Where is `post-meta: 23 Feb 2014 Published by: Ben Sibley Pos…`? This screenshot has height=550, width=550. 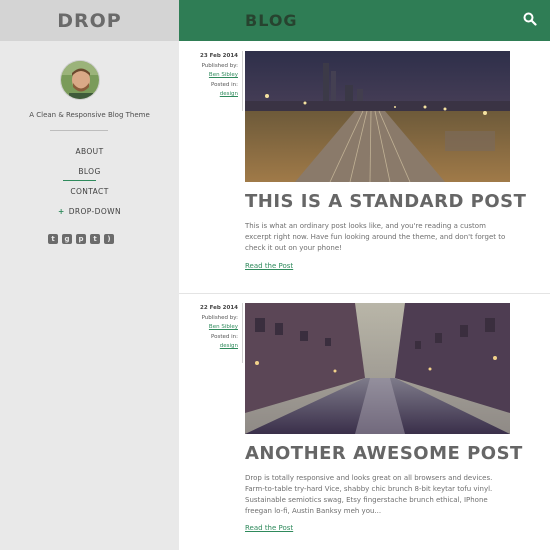 post-meta: 23 Feb 2014 Published by: Ben Sibley Pos… is located at coordinates (208, 76).